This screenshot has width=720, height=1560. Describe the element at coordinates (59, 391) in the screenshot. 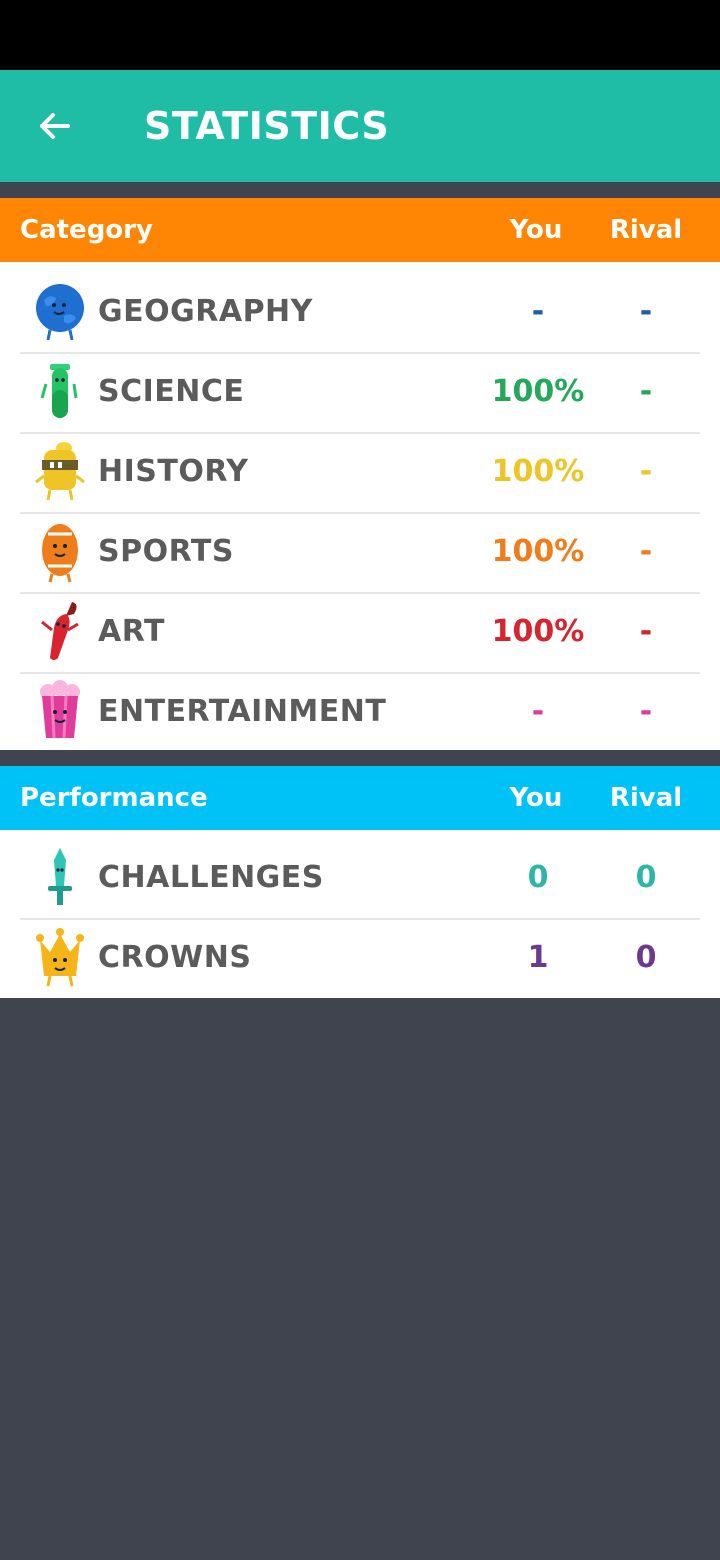

I see `test-tube-character-icon` at that location.